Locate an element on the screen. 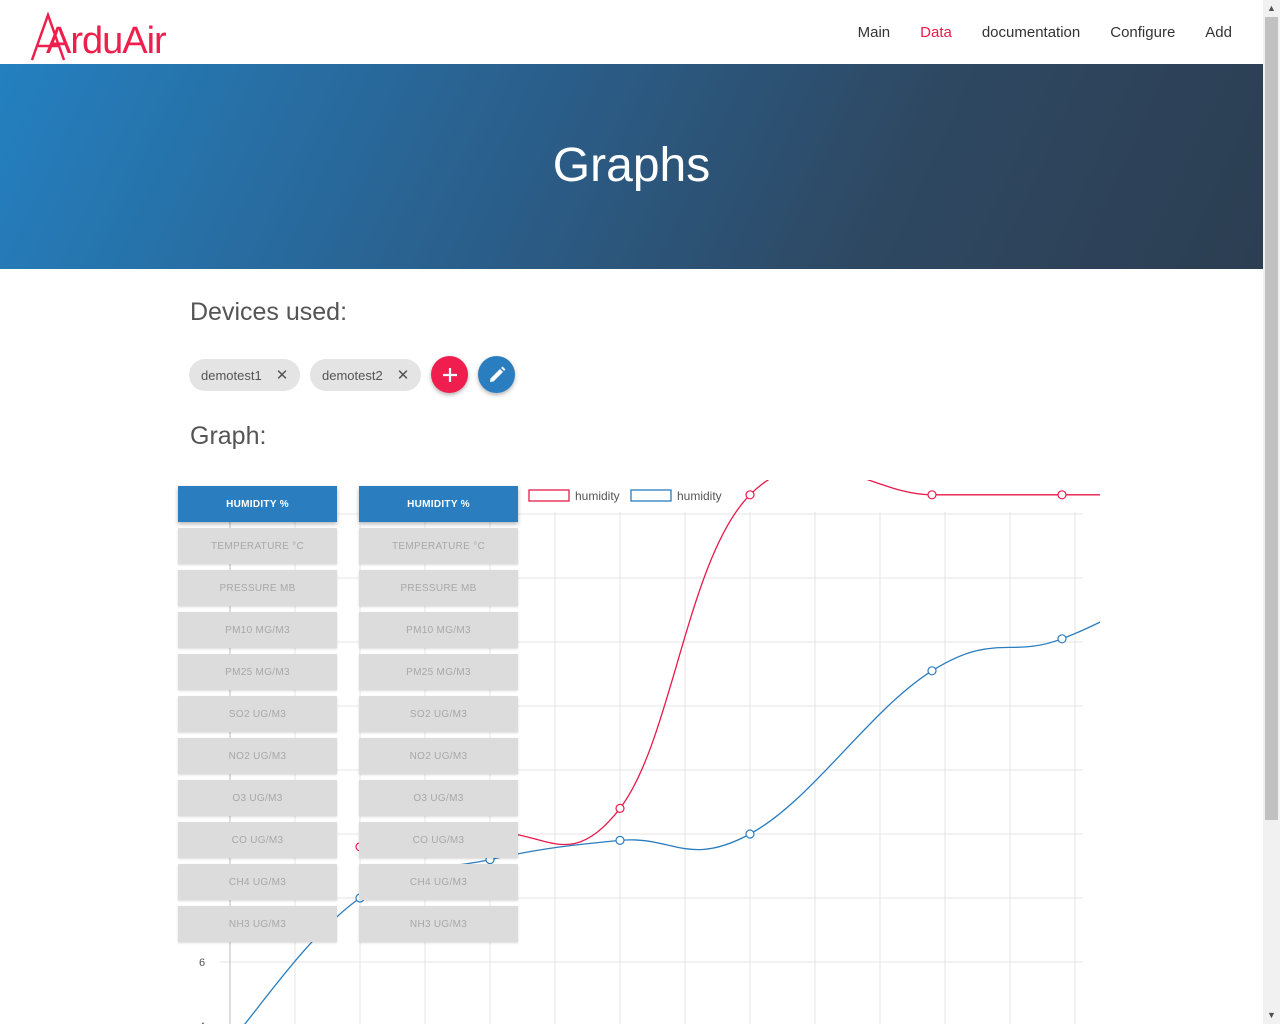  devices-heading: Devices used: is located at coordinates (269, 312).